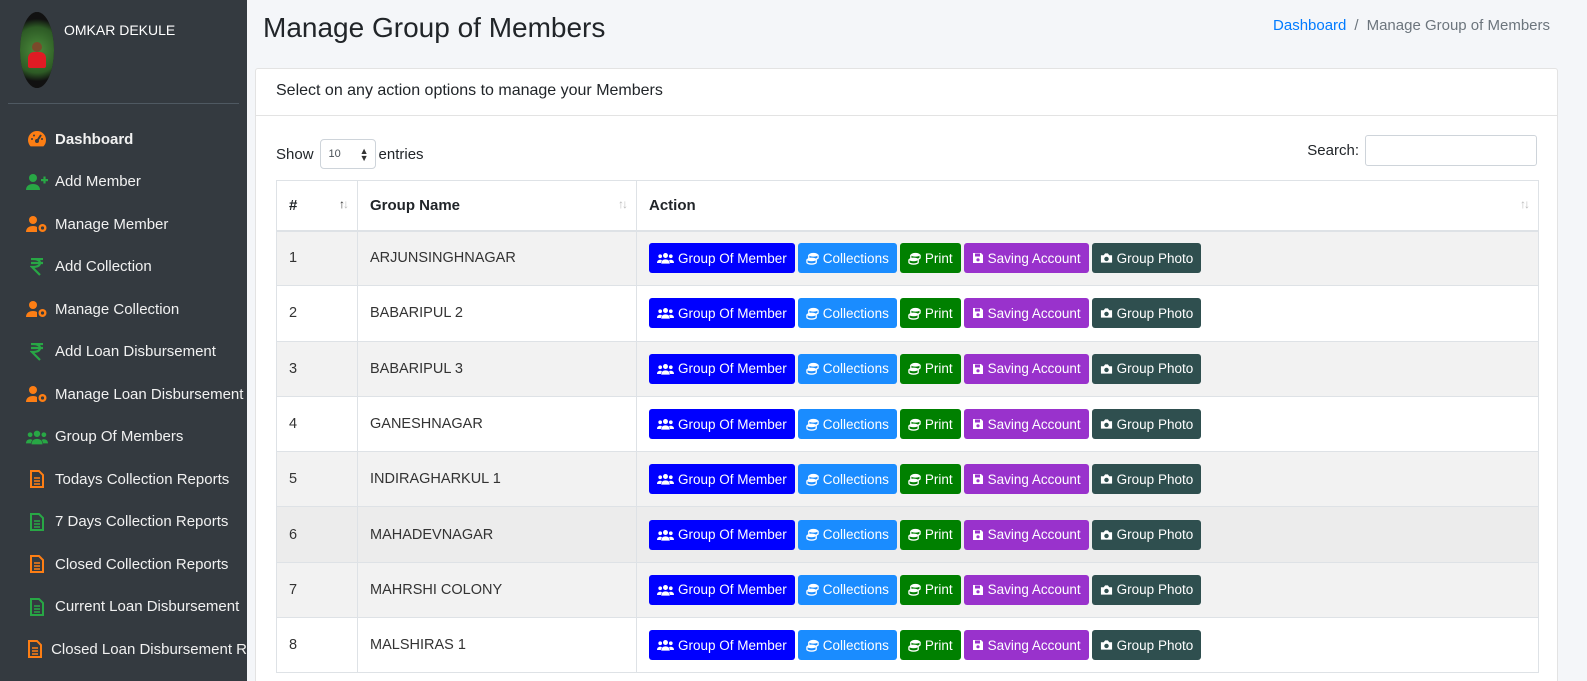 This screenshot has height=681, width=1587. What do you see at coordinates (123, 394) in the screenshot?
I see `sidebar-item-manage-loan-disbursement: Manage Loan Disbursement` at bounding box center [123, 394].